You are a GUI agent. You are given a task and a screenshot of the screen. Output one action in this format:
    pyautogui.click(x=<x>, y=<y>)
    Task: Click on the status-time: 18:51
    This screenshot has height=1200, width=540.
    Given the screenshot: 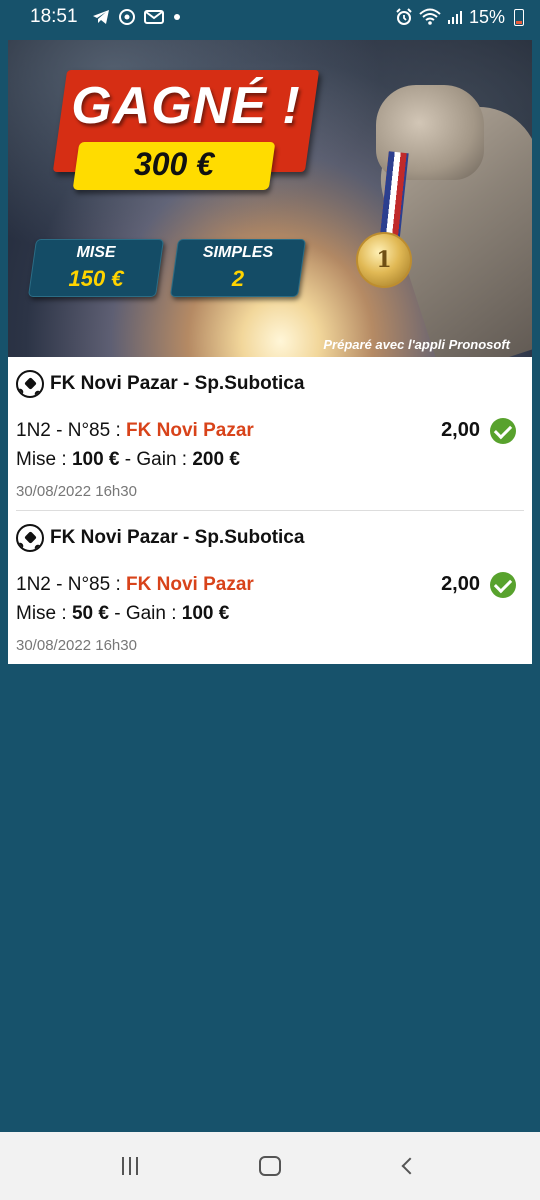 What is the action you would take?
    pyautogui.click(x=54, y=16)
    